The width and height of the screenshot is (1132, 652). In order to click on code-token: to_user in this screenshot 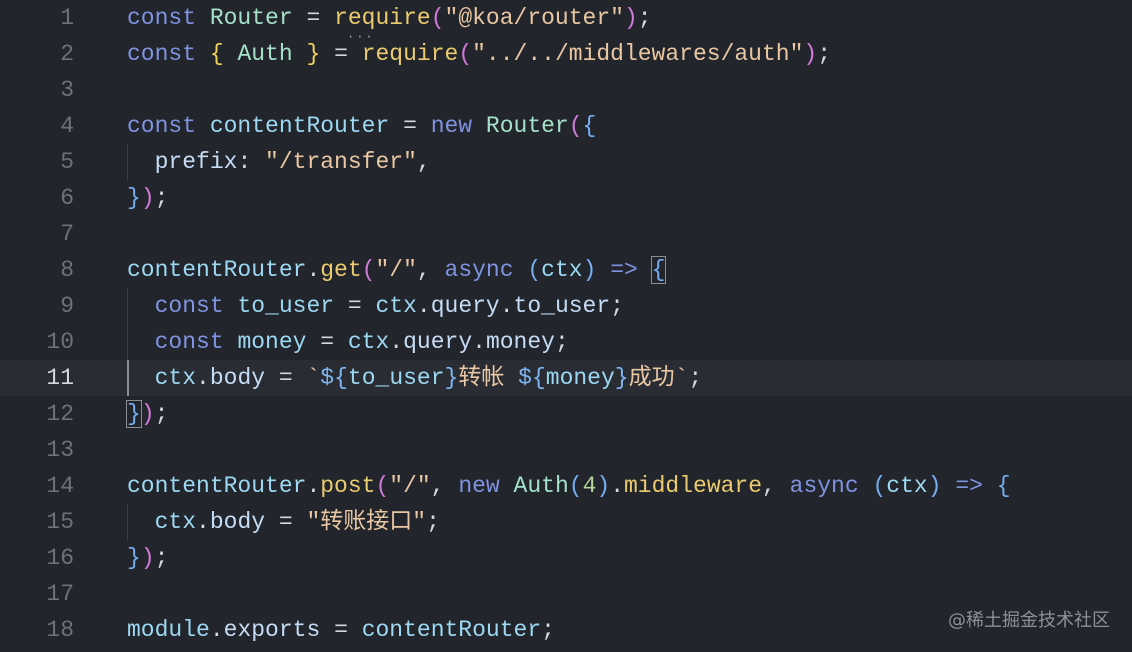, I will do `click(396, 378)`.